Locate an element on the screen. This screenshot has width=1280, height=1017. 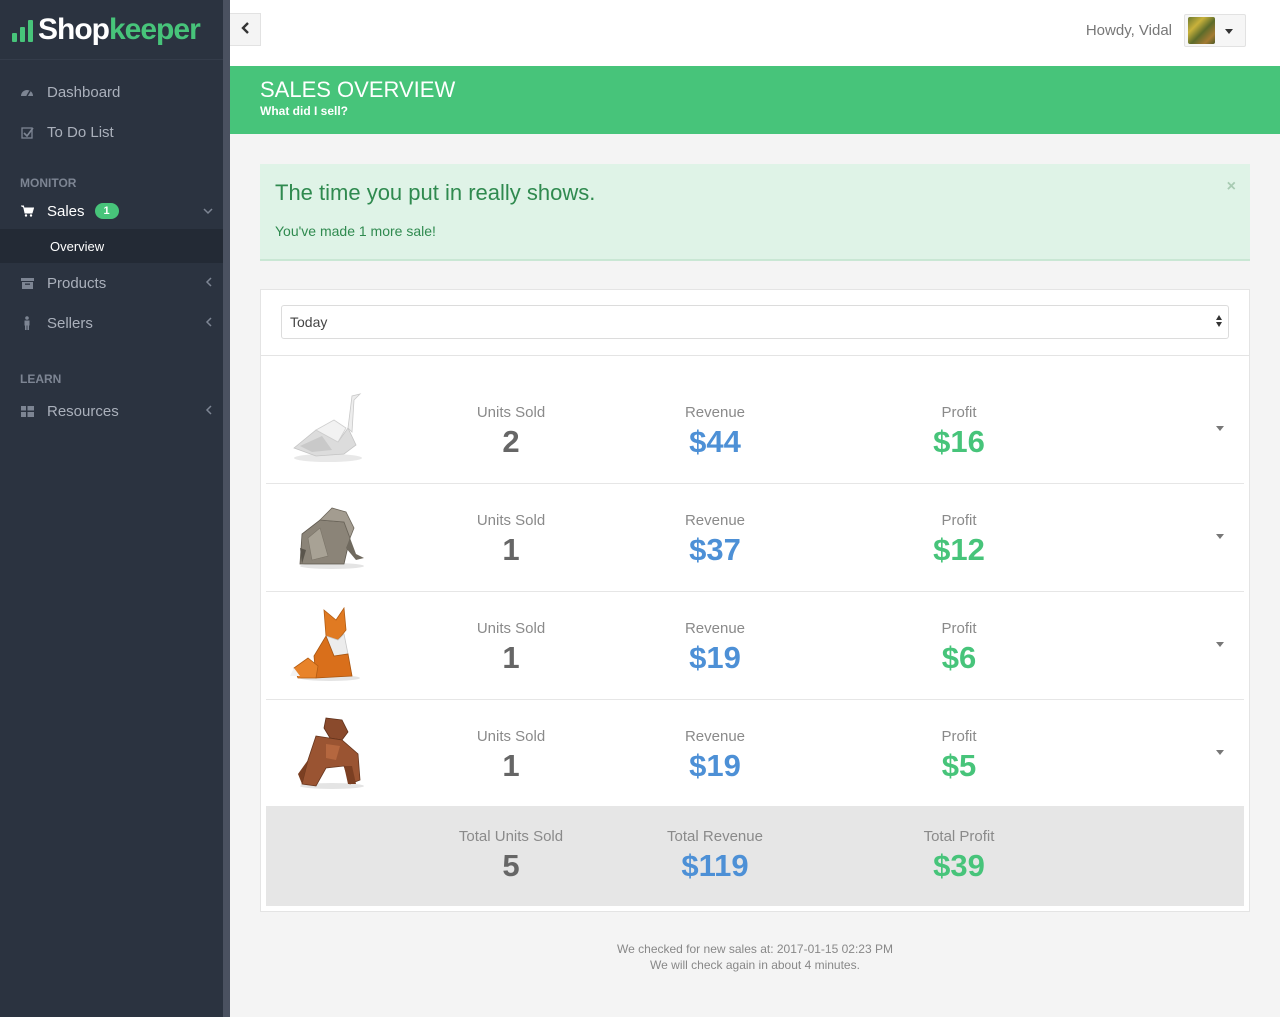
sales-row: Units Sold 2 Revenue $44 Profit $16 is located at coordinates (755, 430).